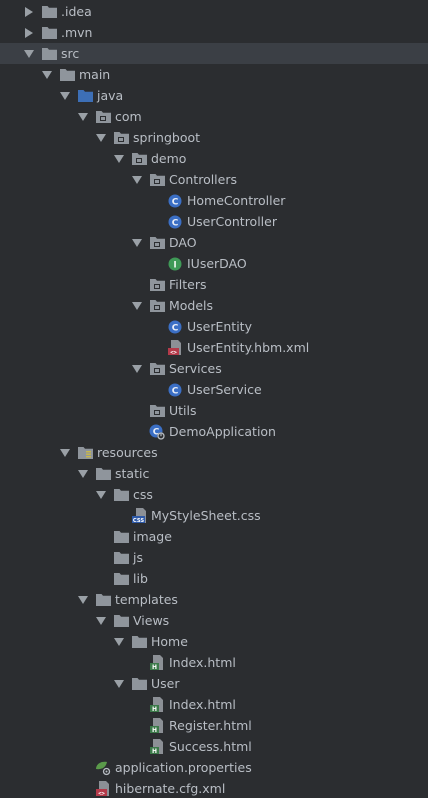 Image resolution: width=428 pixels, height=798 pixels. I want to click on tree-item: C DemoApplication, so click(214, 431).